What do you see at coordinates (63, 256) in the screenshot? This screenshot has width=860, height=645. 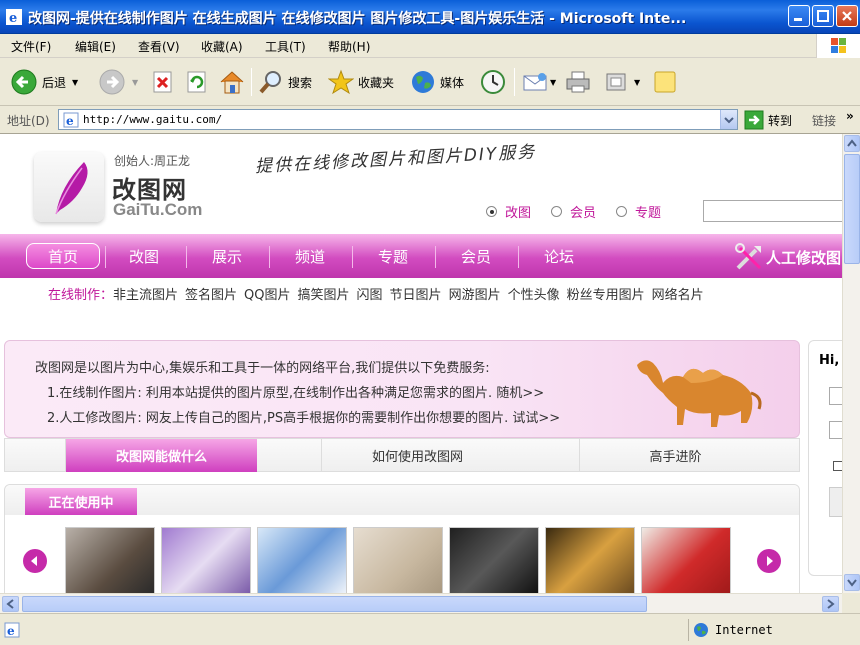 I see `nav-home: 首页` at bounding box center [63, 256].